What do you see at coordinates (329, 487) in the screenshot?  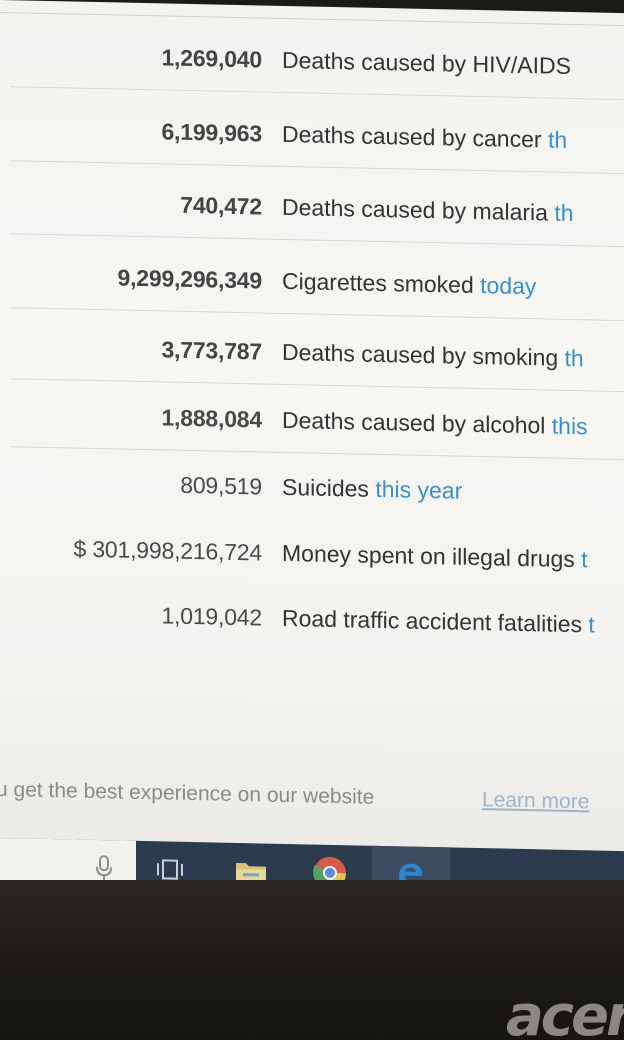 I see `stat-text: Suicides` at bounding box center [329, 487].